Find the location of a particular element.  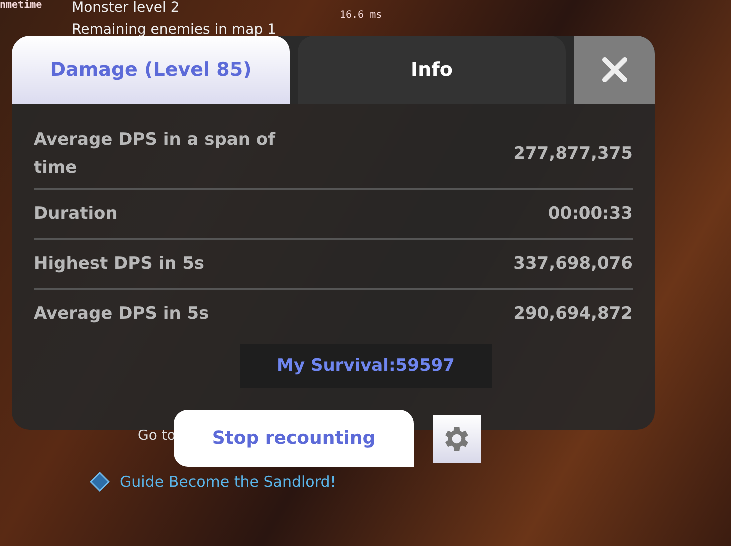

hud-label: nmetime is located at coordinates (21, 5).